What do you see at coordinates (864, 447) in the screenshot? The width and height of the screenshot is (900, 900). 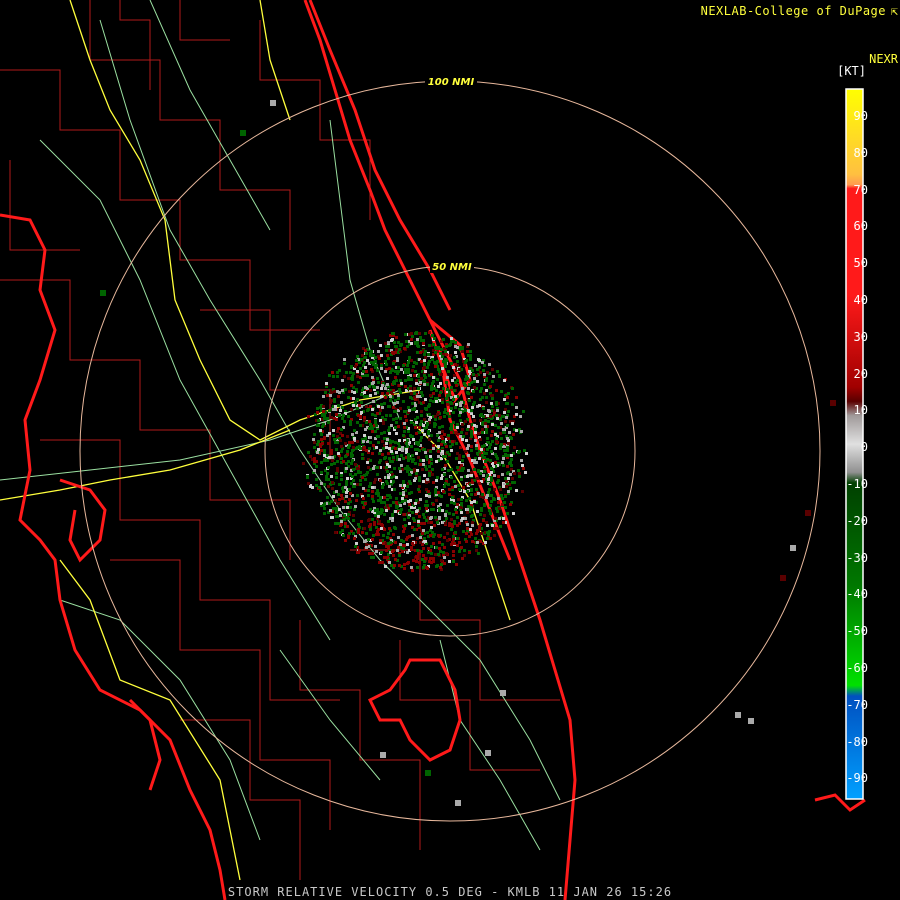 I see `legend-tick-label: 0` at bounding box center [864, 447].